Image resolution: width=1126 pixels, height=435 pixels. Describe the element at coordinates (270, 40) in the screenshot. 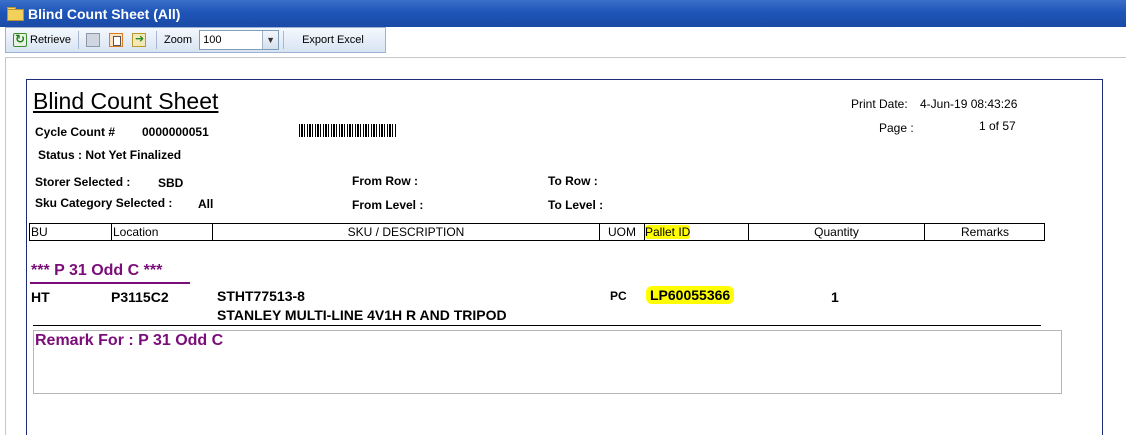

I see `chevron-down-icon: ▼` at that location.